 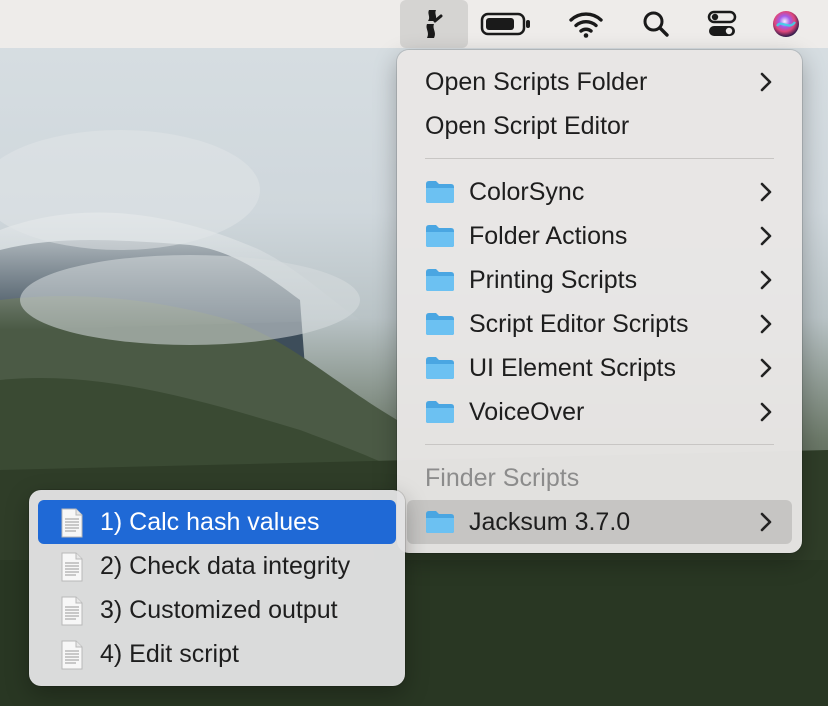 I want to click on battery-icon, so click(x=506, y=24).